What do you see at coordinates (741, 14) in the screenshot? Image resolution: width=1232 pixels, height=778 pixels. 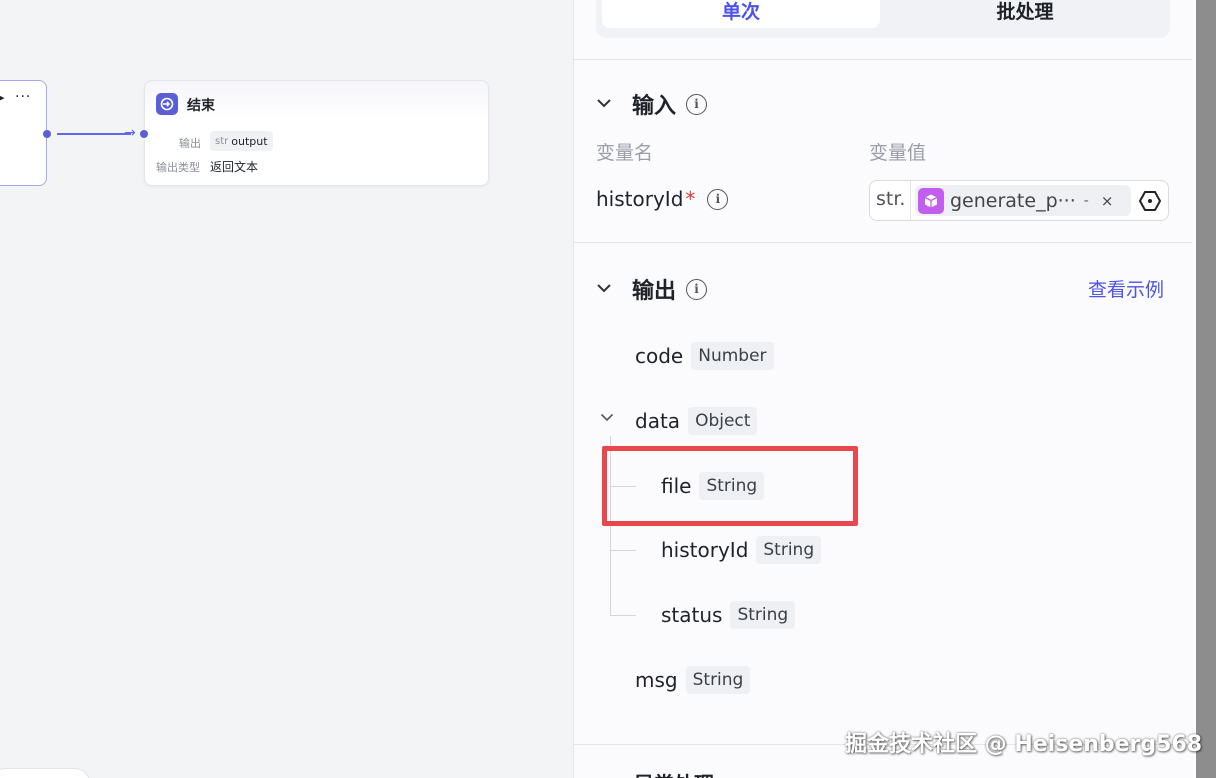 I see `tab-single: 单次` at bounding box center [741, 14].